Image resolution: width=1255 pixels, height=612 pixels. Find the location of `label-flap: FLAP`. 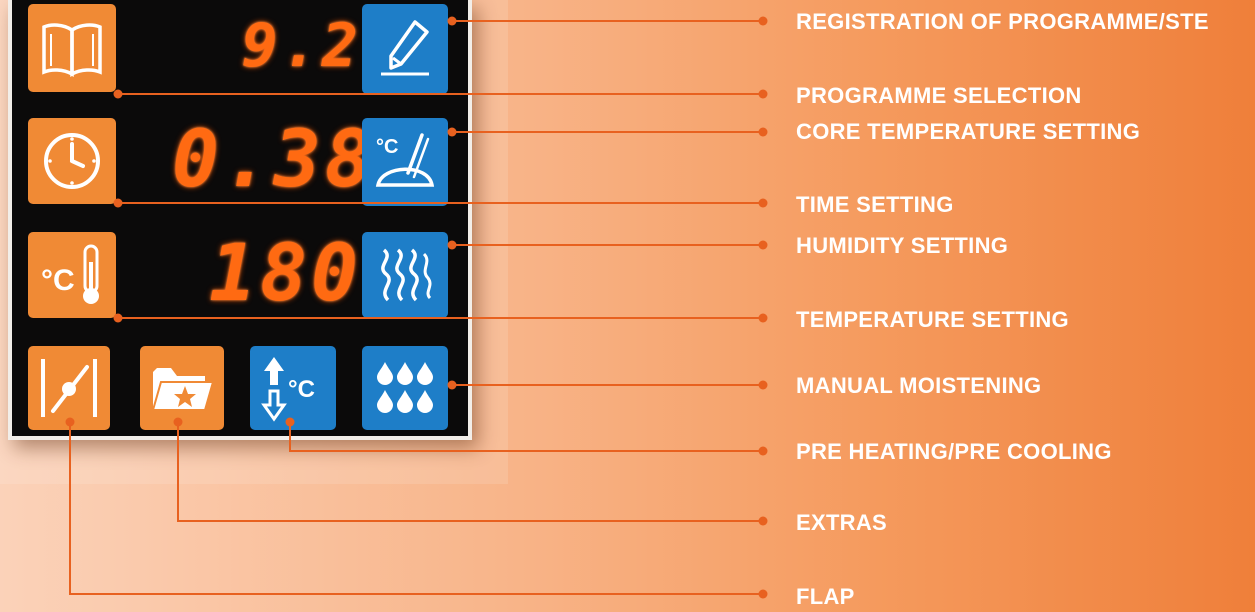

label-flap: FLAP is located at coordinates (825, 596).